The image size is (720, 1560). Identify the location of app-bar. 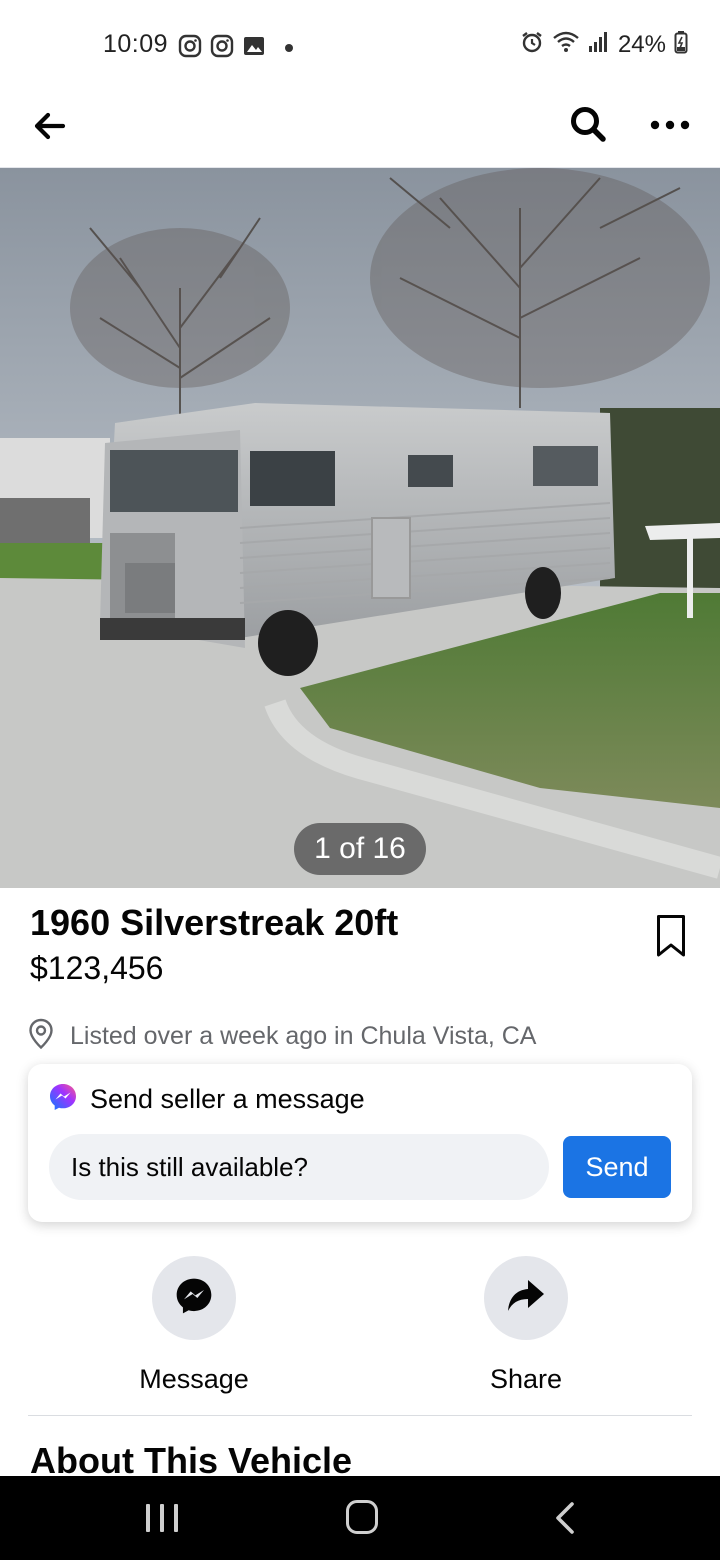
(360, 129).